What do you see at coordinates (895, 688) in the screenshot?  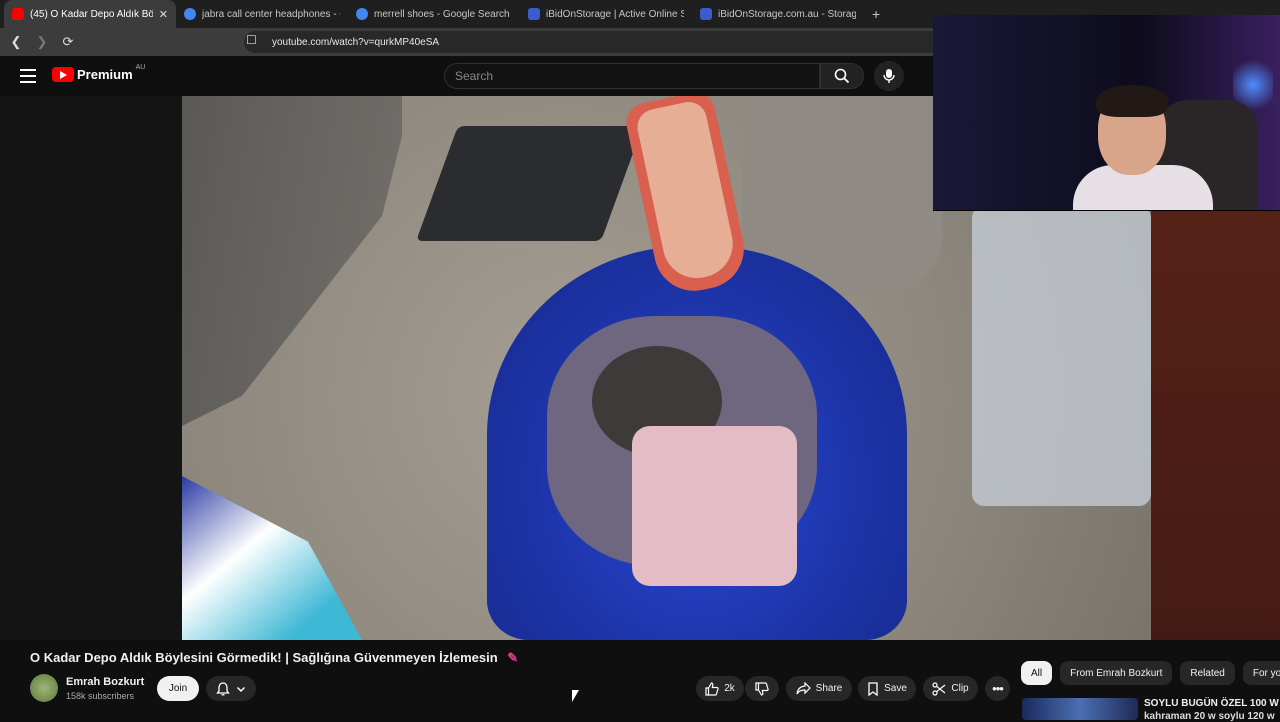 I see `save-label: Save` at bounding box center [895, 688].